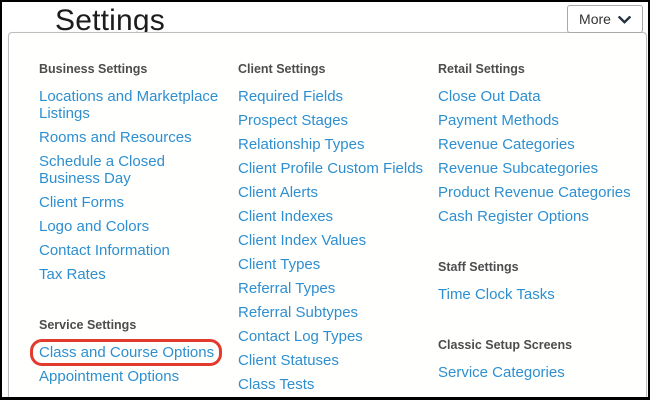 The width and height of the screenshot is (650, 400). Describe the element at coordinates (300, 336) in the screenshot. I see `settings-link: Contact Log Types` at that location.